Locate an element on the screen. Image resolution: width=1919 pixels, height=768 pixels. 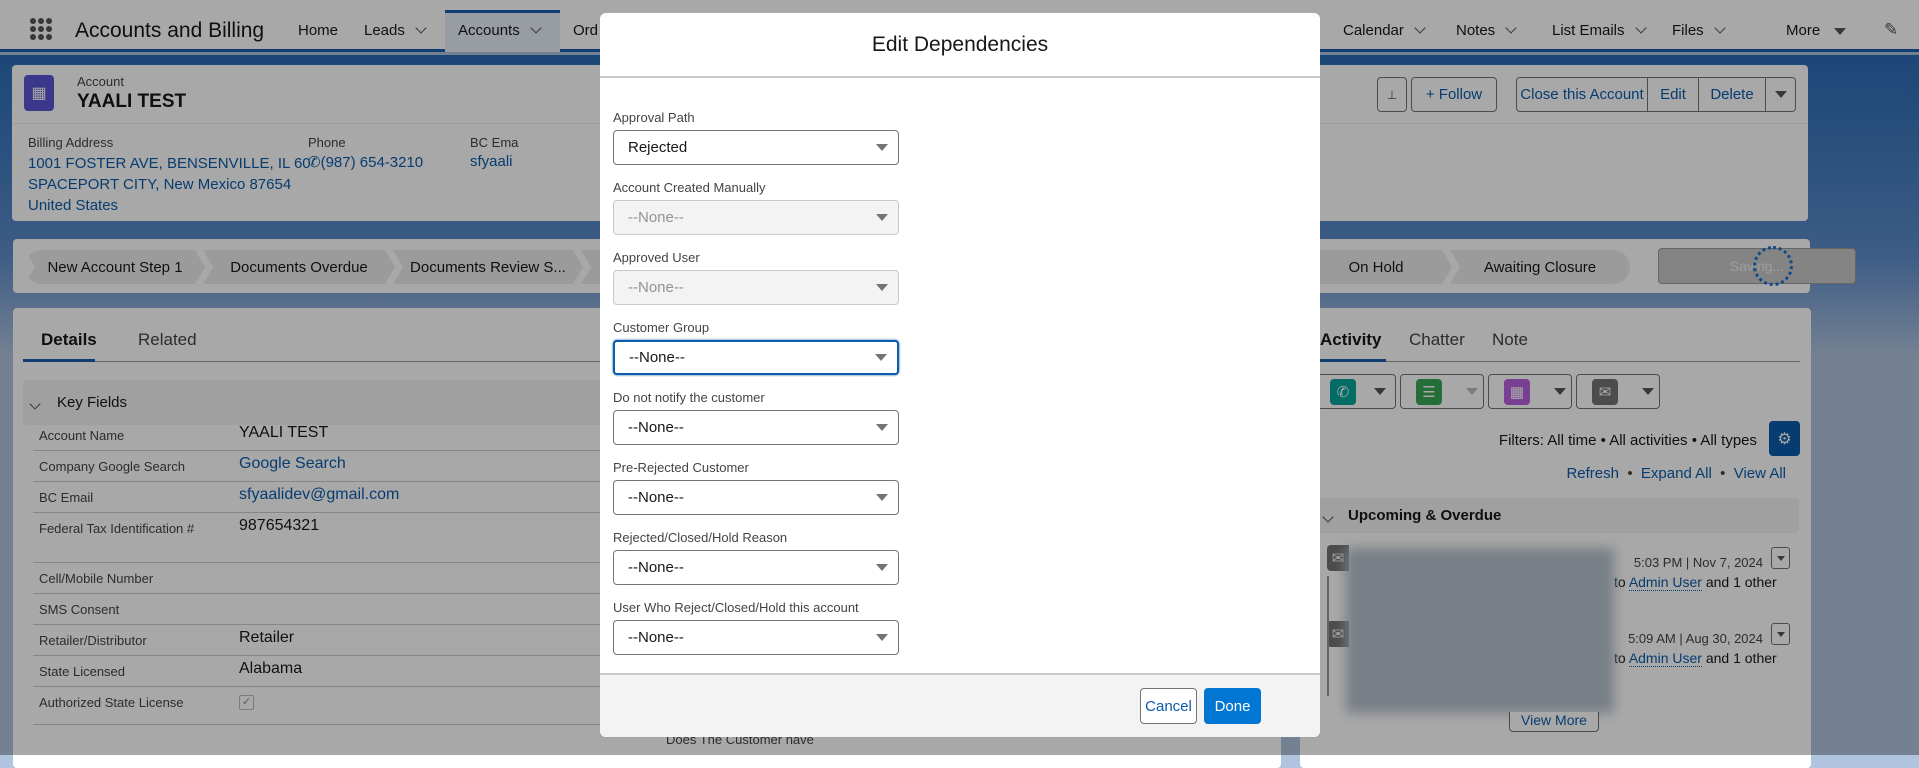
dependency-field: Rejected/Closed/Hold Reason --None-- is located at coordinates (756, 557).